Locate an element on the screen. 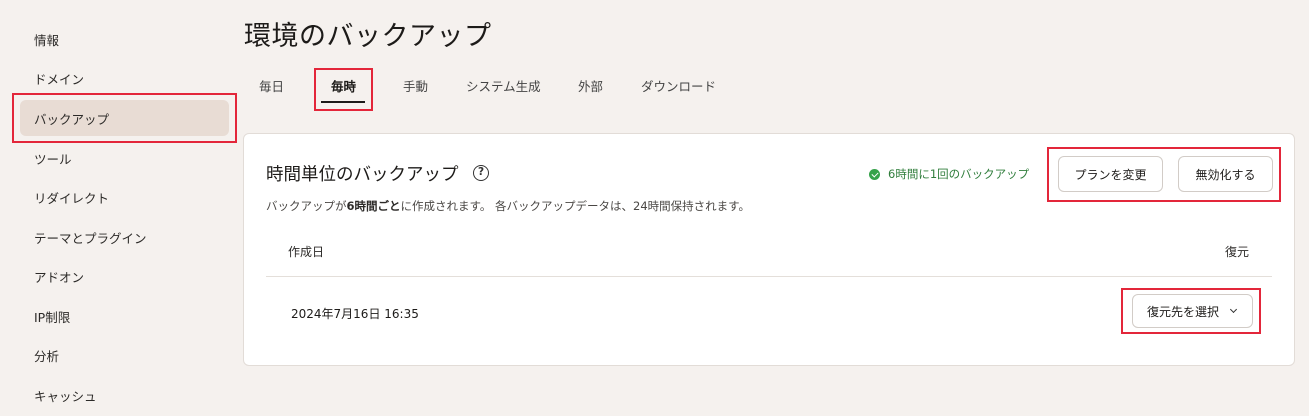  disable-button: 無効化する is located at coordinates (1225, 174).